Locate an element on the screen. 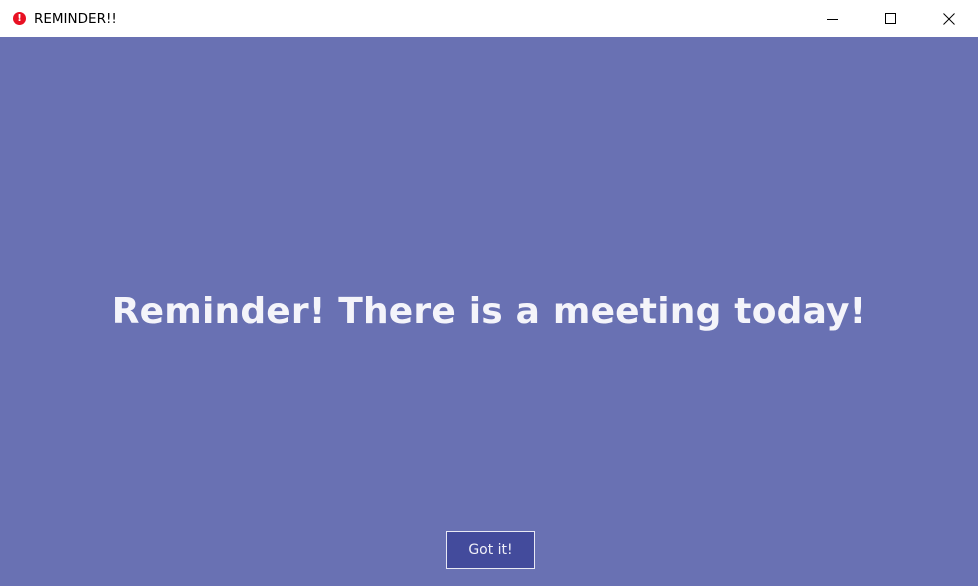 The width and height of the screenshot is (978, 586). exclamation-circle-icon: ! is located at coordinates (19, 18).